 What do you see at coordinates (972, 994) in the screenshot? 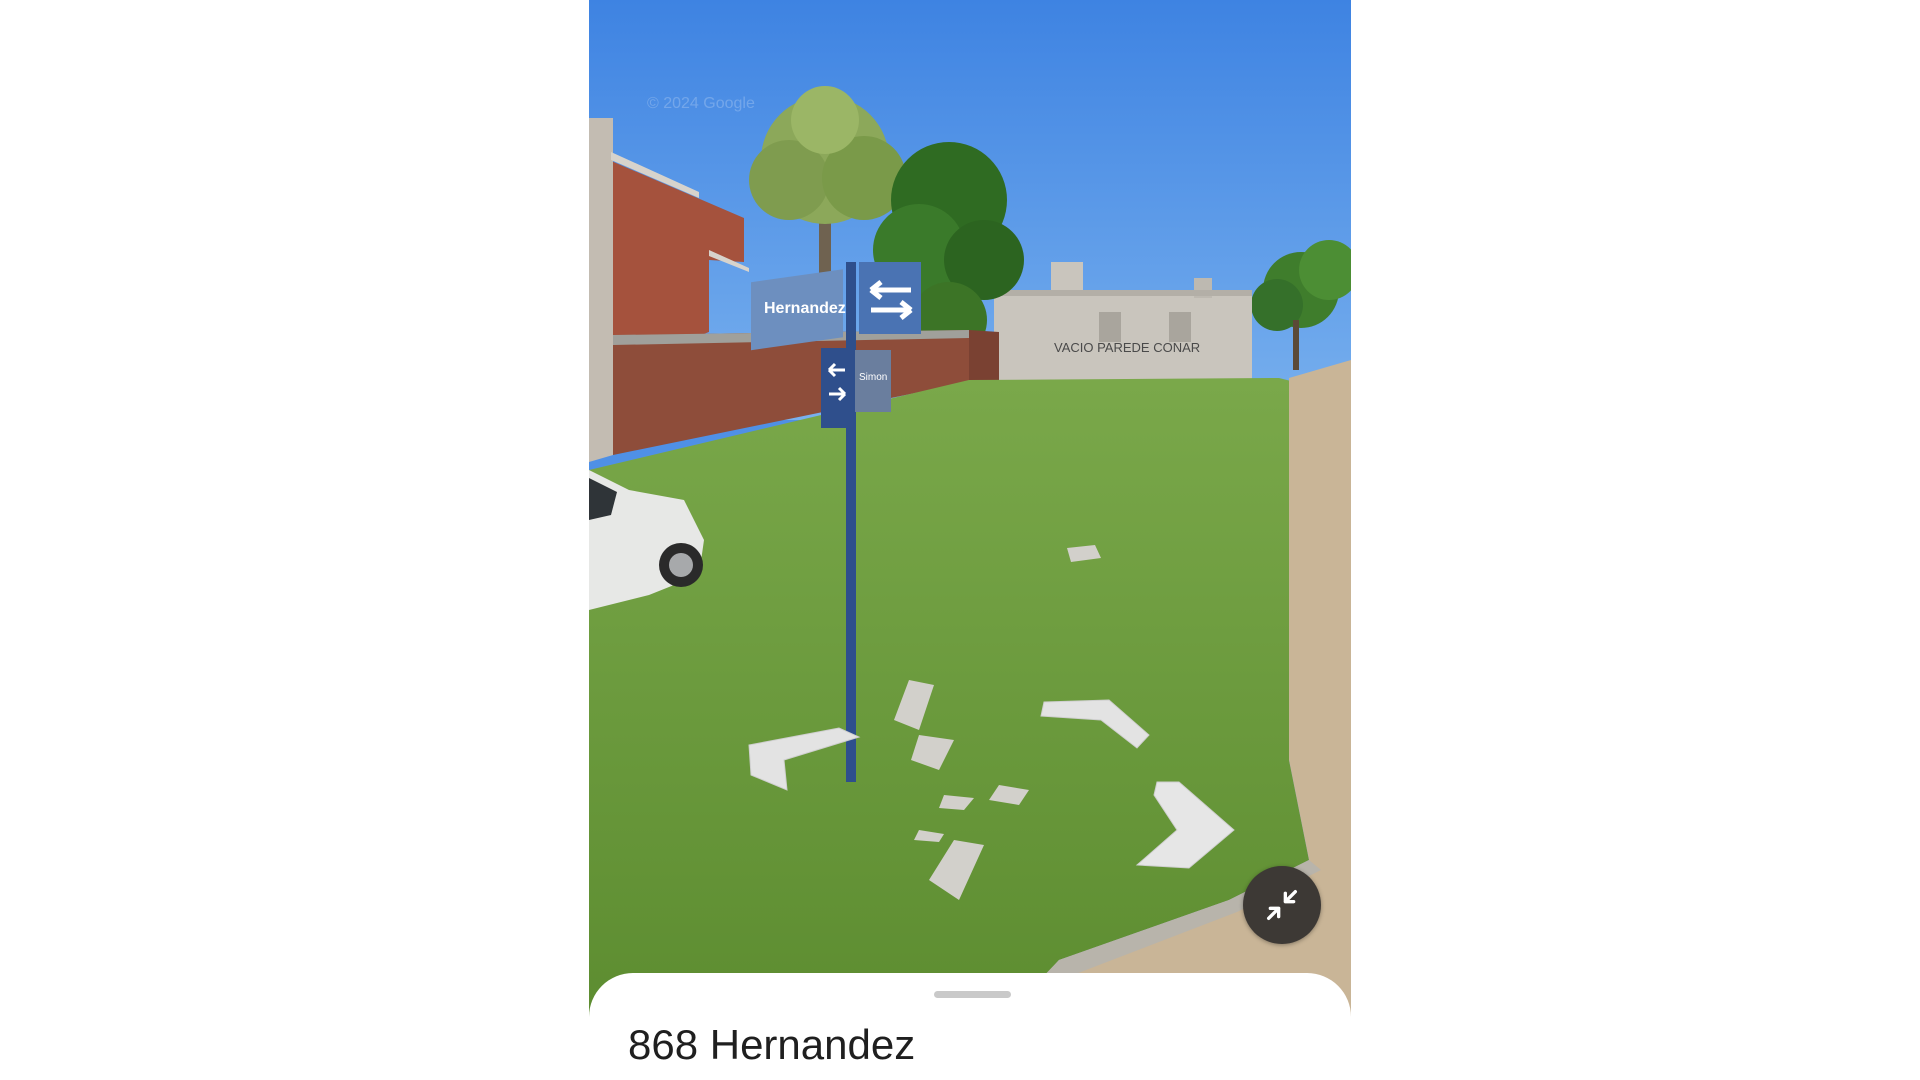
I see `drag-handle` at bounding box center [972, 994].